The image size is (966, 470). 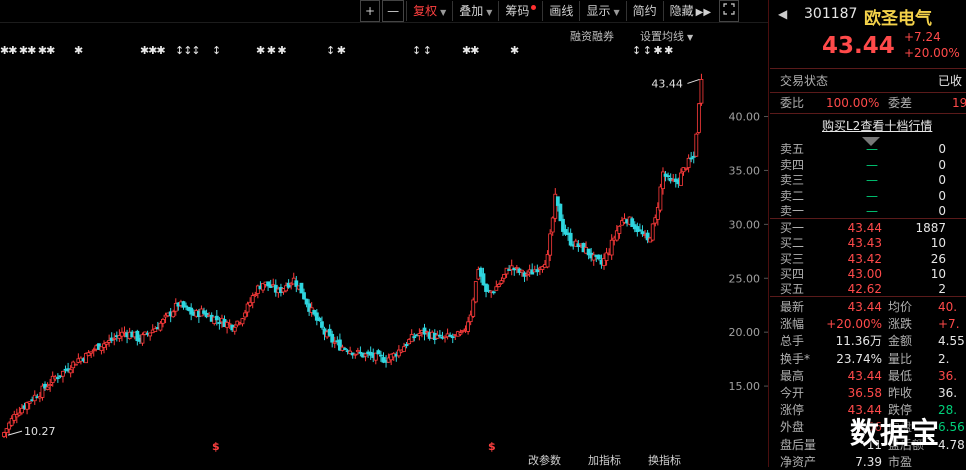 I want to click on event-marker: ↕ ↕ ✱ ✱, so click(x=652, y=50).